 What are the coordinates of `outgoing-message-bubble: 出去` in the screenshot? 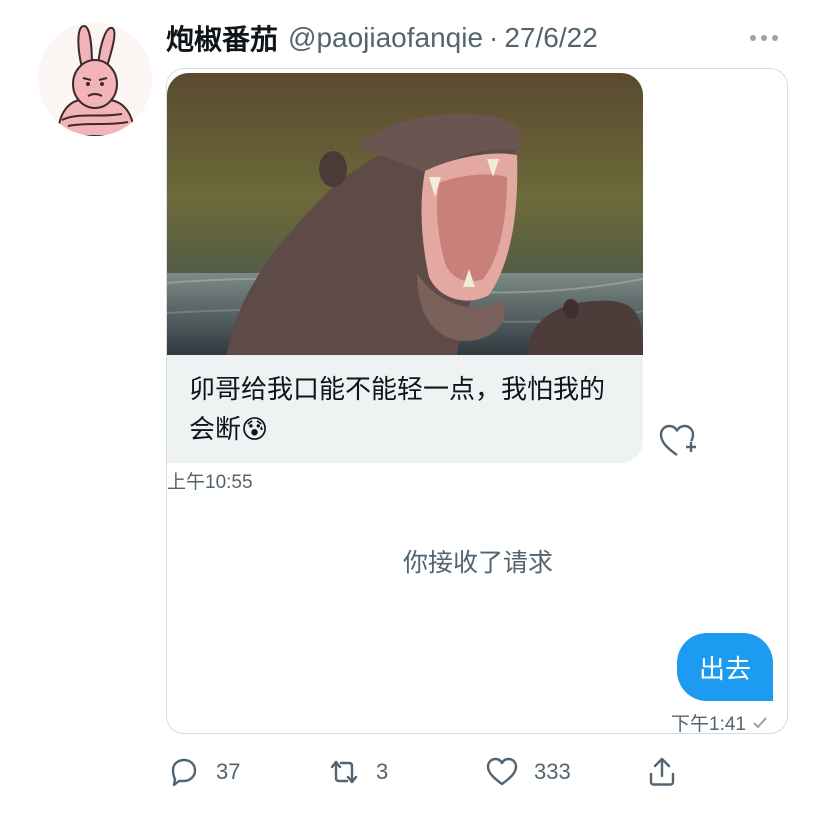 It's located at (725, 667).